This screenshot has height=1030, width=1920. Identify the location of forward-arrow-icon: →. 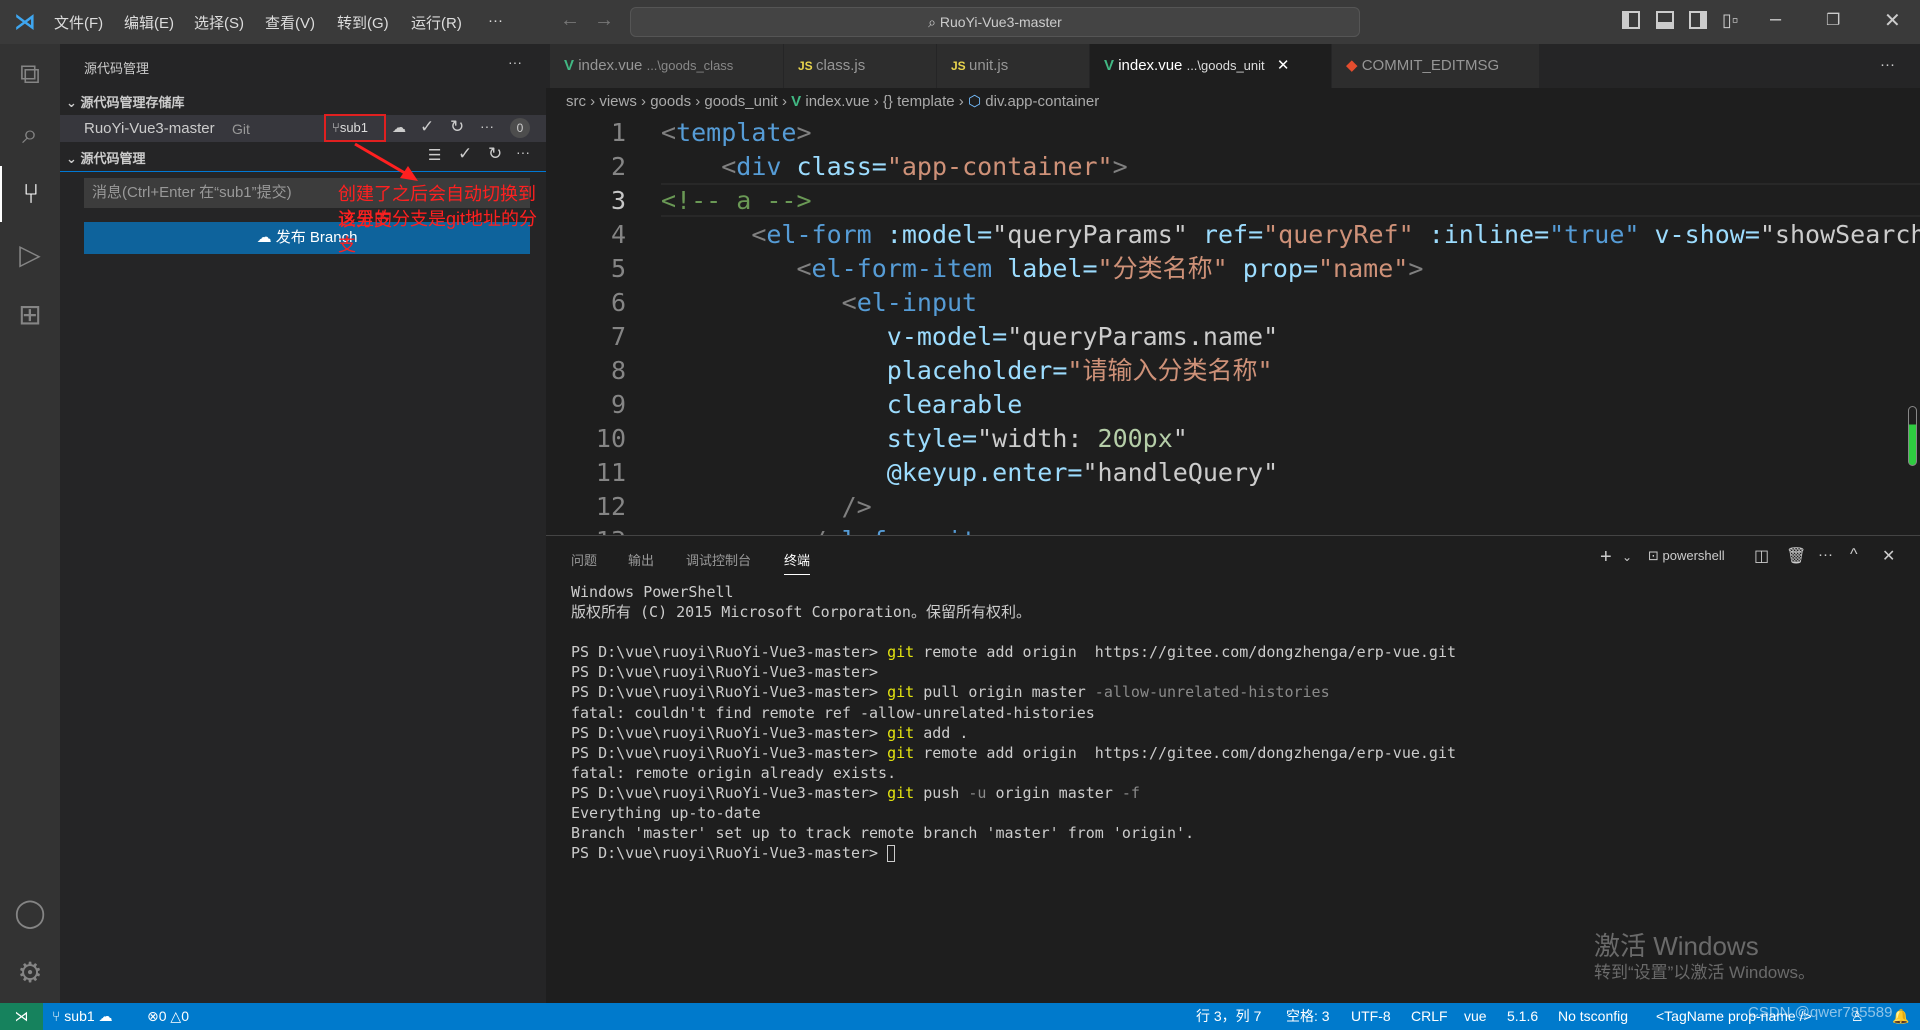
(604, 20).